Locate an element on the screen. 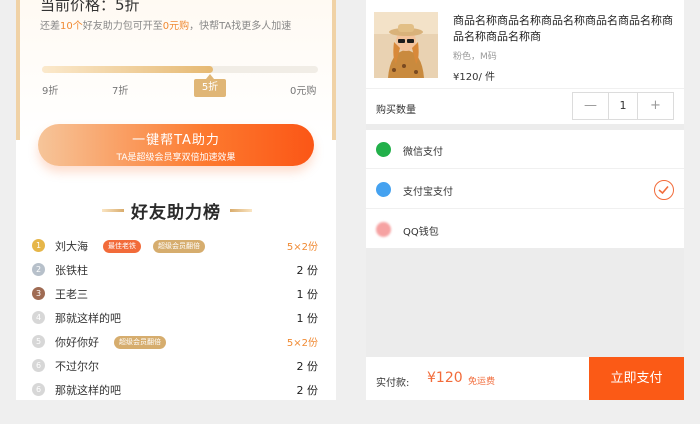  checkmark-icon is located at coordinates (663, 190).